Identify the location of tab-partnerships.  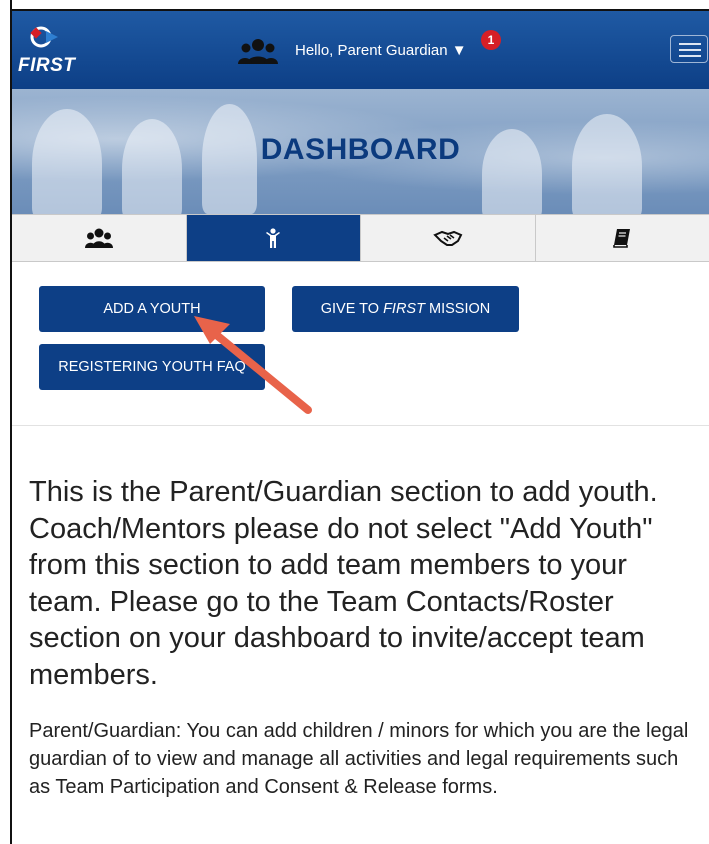
(448, 238).